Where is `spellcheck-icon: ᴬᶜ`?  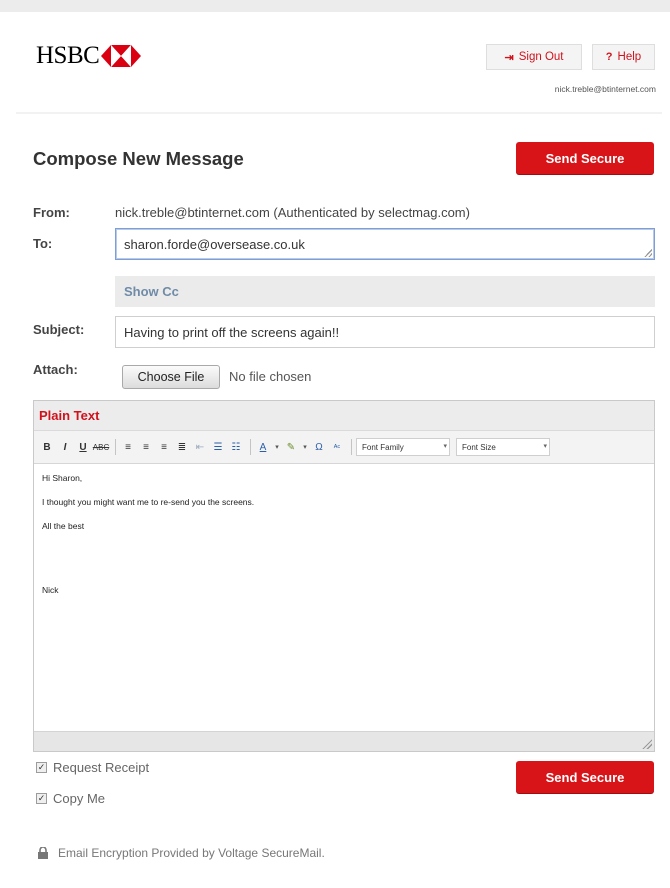
spellcheck-icon: ᴬᶜ is located at coordinates (337, 447).